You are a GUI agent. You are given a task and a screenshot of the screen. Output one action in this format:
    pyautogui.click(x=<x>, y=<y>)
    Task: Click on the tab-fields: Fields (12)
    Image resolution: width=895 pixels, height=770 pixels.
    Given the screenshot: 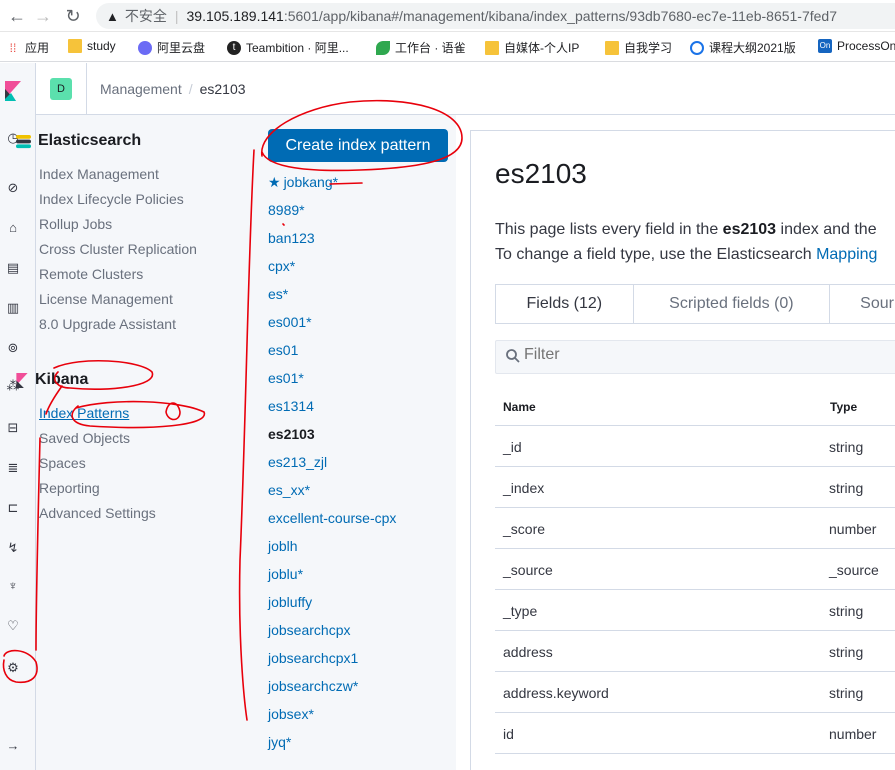 What is the action you would take?
    pyautogui.click(x=565, y=304)
    